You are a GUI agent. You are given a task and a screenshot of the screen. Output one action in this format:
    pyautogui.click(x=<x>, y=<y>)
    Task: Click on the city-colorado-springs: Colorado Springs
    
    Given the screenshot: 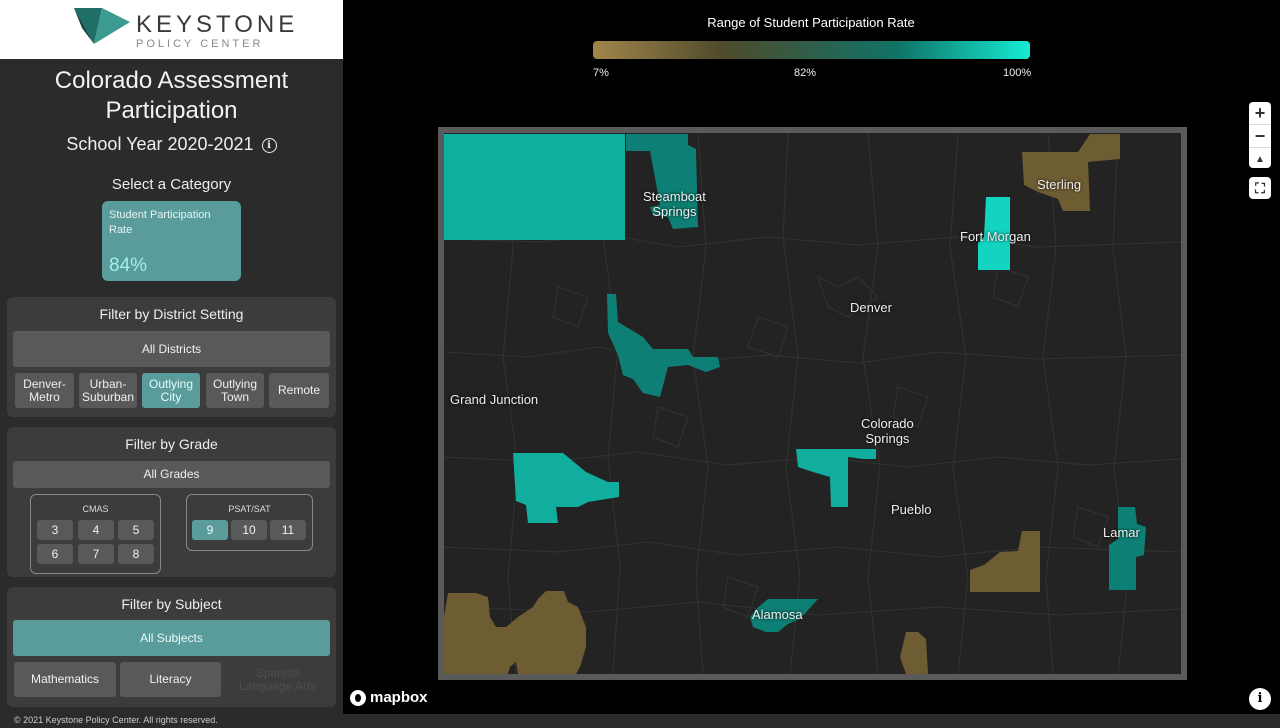 What is the action you would take?
    pyautogui.click(x=887, y=431)
    